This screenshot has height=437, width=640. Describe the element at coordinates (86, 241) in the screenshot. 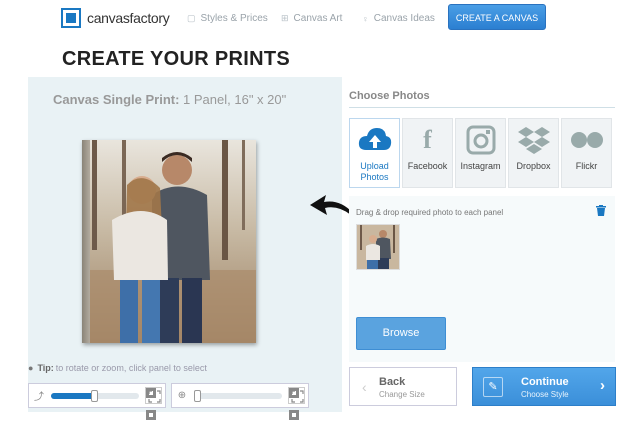

I see `canvas-wrap-edge` at that location.